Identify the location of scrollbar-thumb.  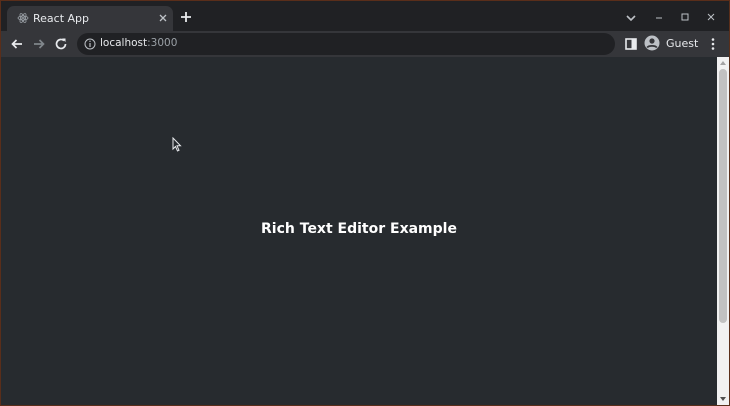
(723, 196).